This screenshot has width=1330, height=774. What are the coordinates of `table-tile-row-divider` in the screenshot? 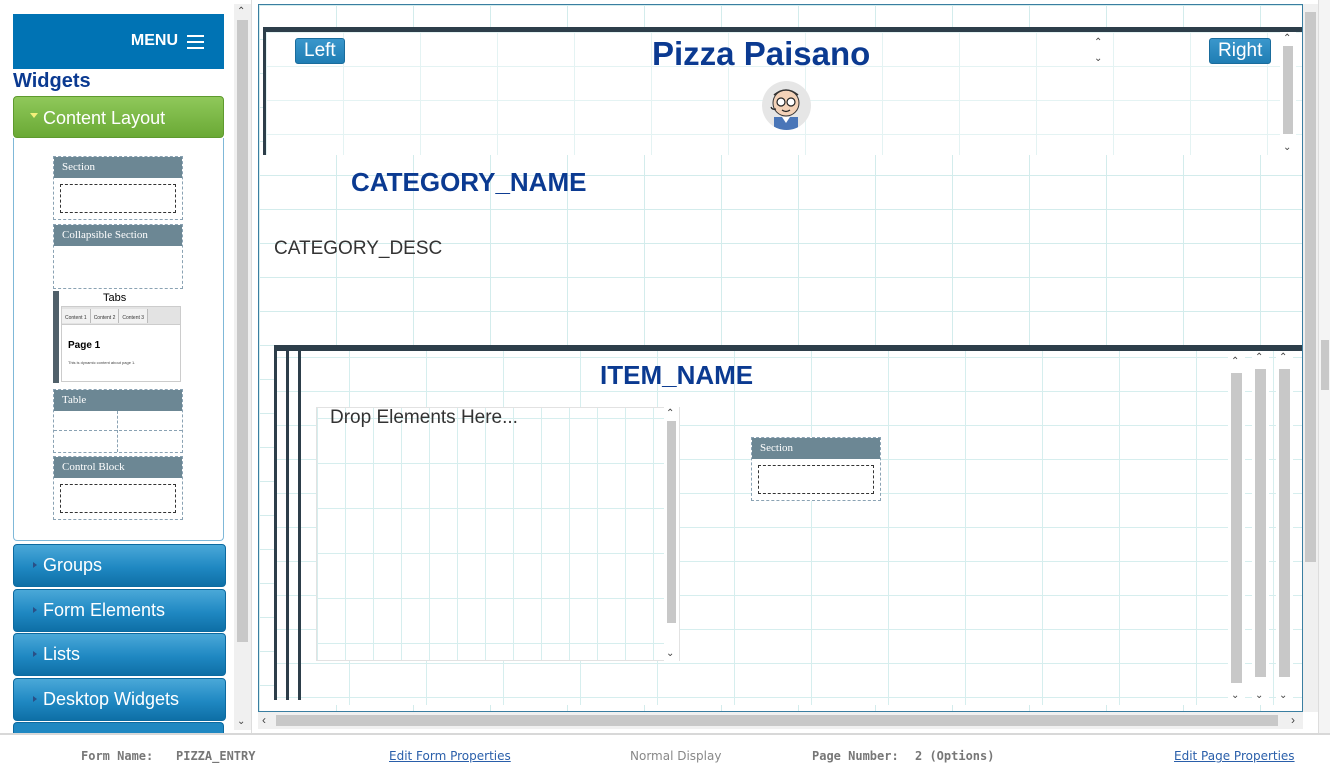 It's located at (118, 430).